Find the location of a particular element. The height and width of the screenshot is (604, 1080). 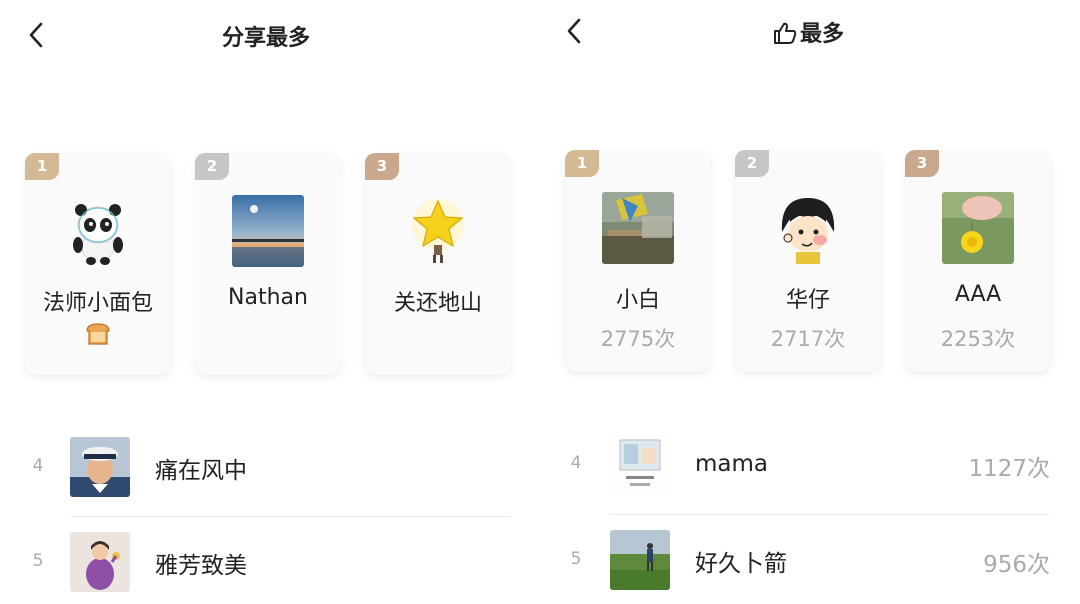

list-item: 4 痛在风中 is located at coordinates (270, 467).